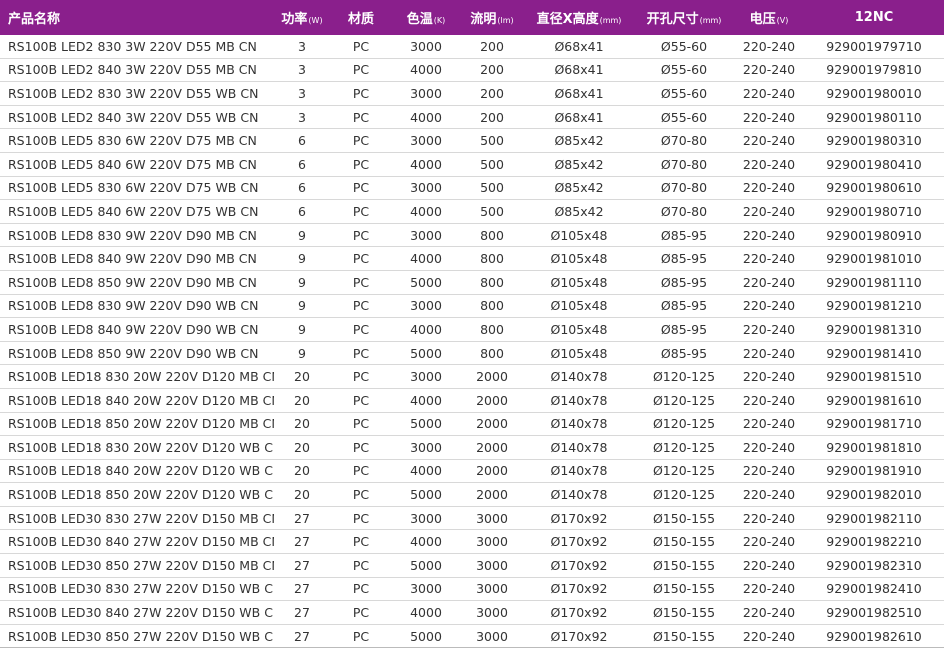 This screenshot has width=944, height=657. What do you see at coordinates (672, 19) in the screenshot?
I see `header-cutout-label: 开孔尺寸` at bounding box center [672, 19].